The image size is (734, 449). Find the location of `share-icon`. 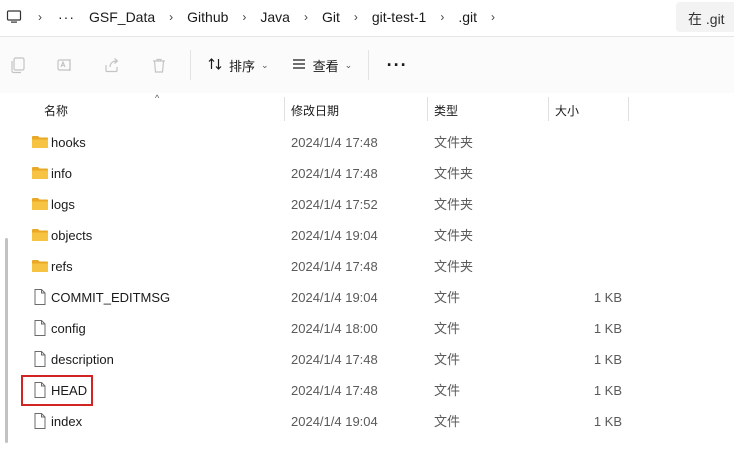

share-icon is located at coordinates (112, 65).